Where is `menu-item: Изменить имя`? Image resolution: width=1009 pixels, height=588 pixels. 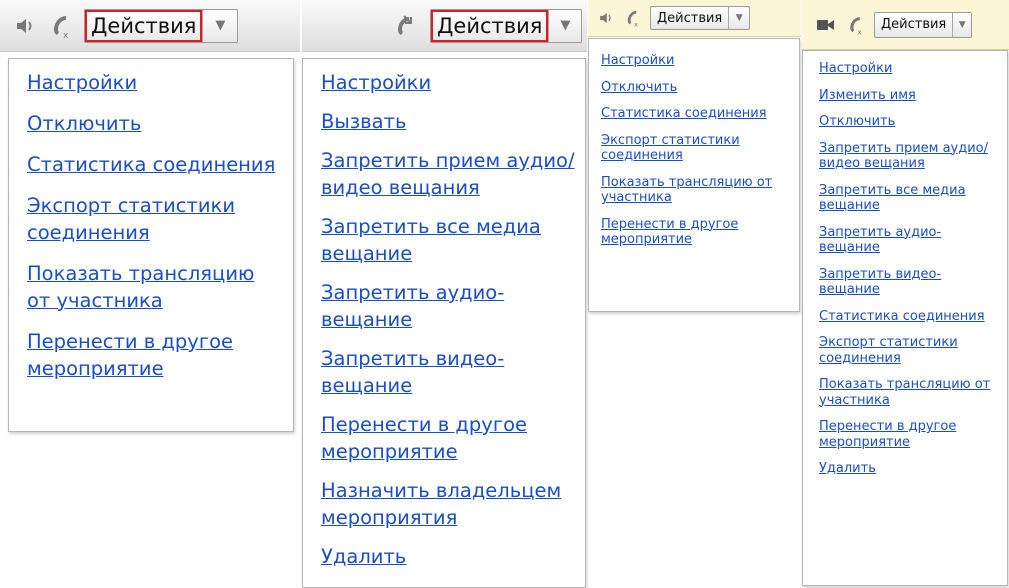
menu-item: Изменить имя is located at coordinates (909, 96).